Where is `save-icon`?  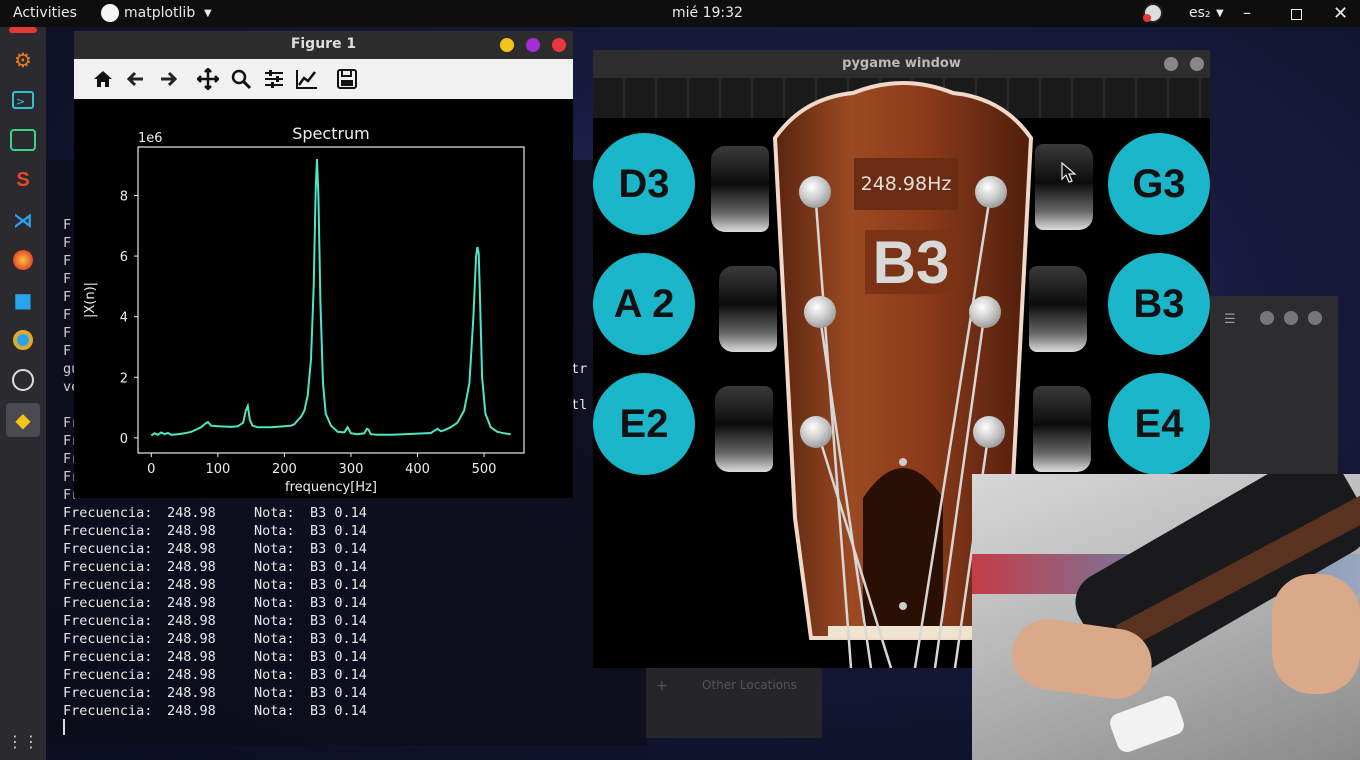
save-icon is located at coordinates (347, 79).